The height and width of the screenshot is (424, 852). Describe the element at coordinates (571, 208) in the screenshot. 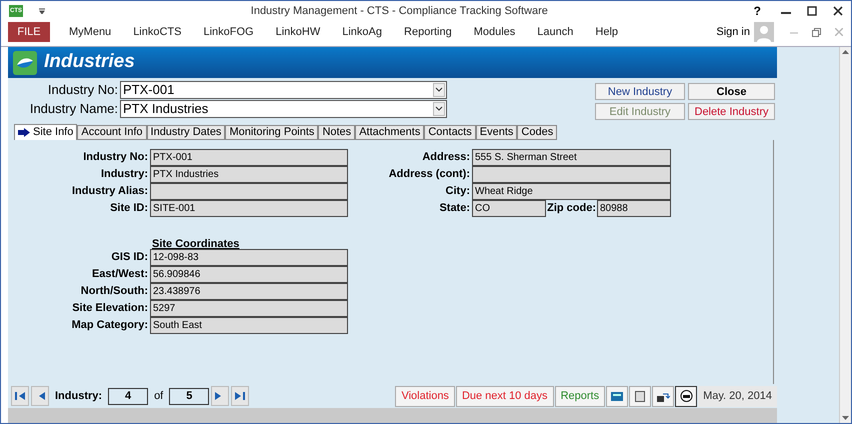

I see `field-label: Zip code:` at that location.